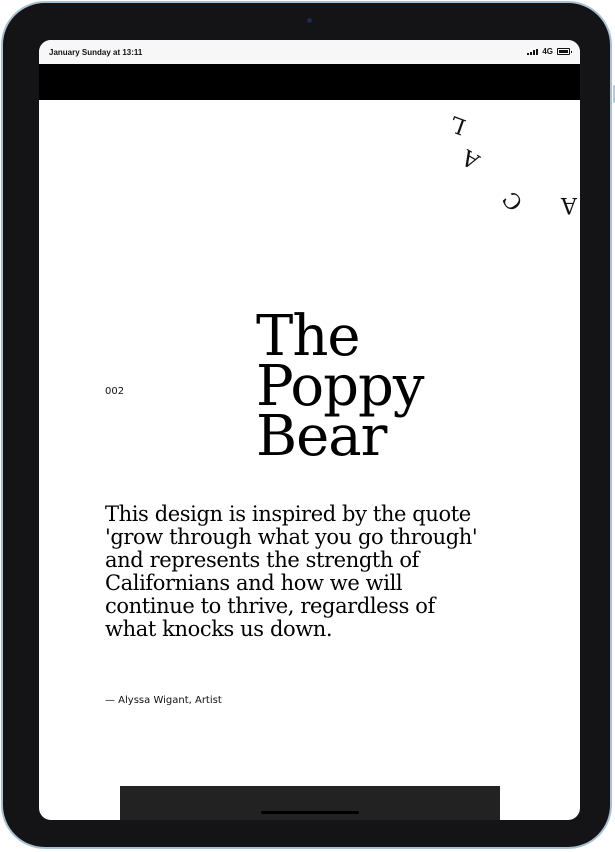  I want to click on front-camera, so click(309, 20).